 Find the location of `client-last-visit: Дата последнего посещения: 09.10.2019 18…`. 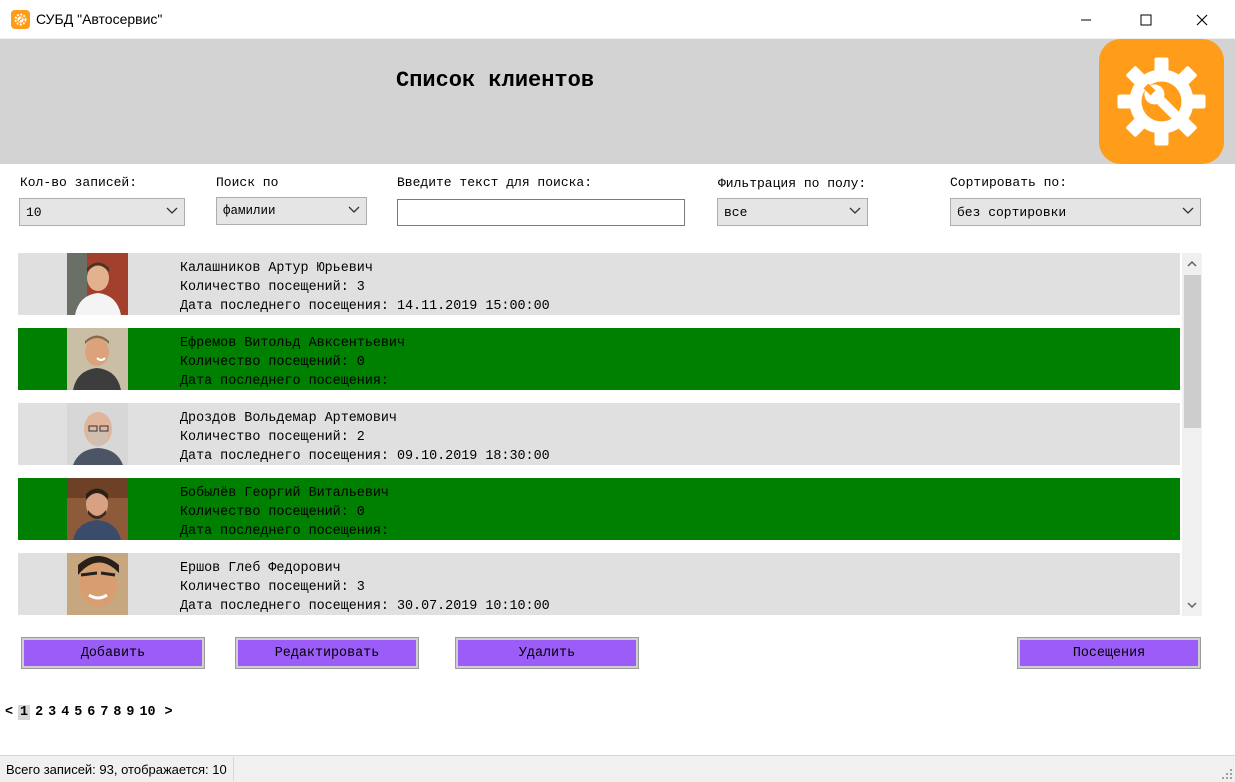

client-last-visit: Дата последнего посещения: 09.10.2019 18… is located at coordinates (365, 456).